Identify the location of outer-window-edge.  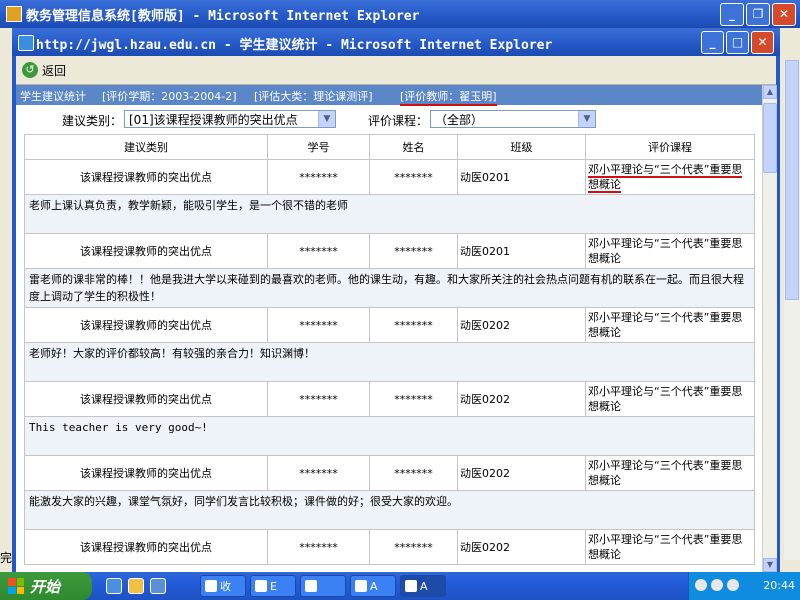
(6, 300).